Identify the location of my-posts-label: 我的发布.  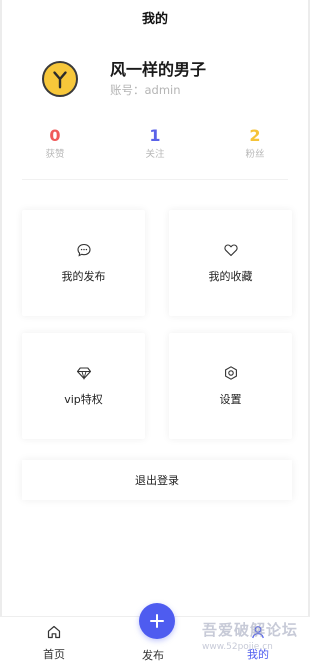
(83, 276).